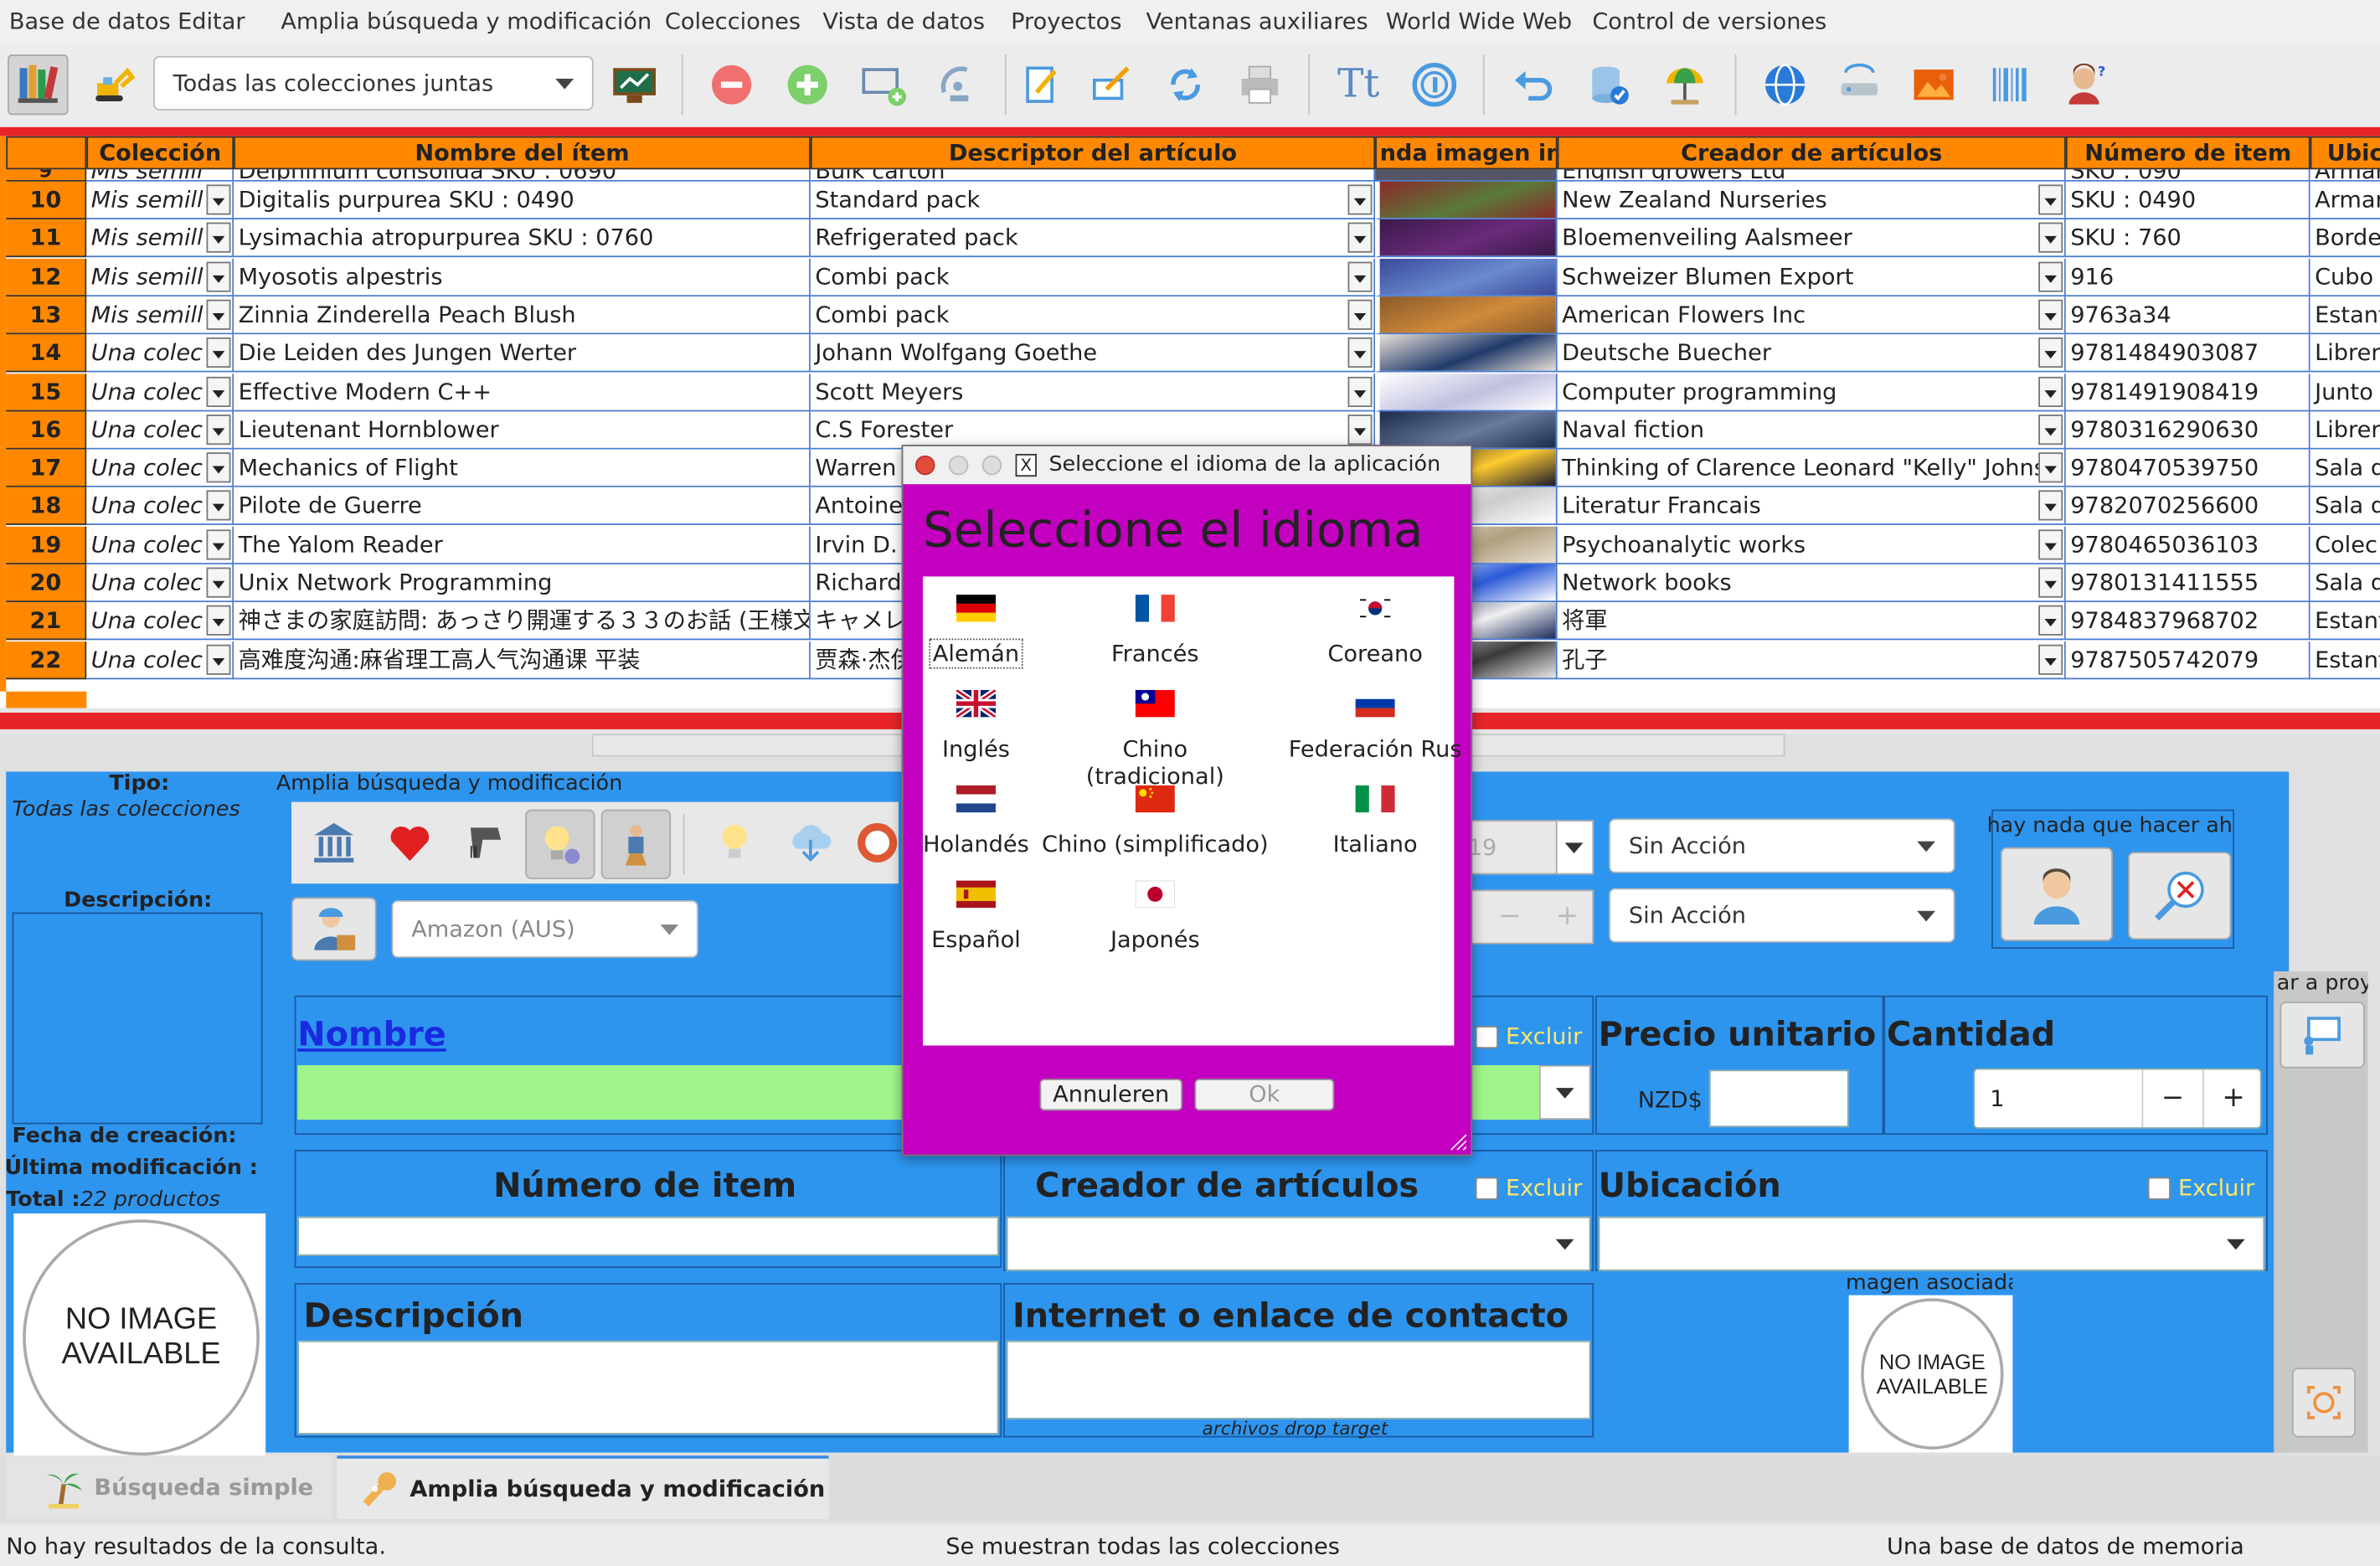 Image resolution: width=2380 pixels, height=1566 pixels. I want to click on cell-numero: 9763a34, so click(2187, 315).